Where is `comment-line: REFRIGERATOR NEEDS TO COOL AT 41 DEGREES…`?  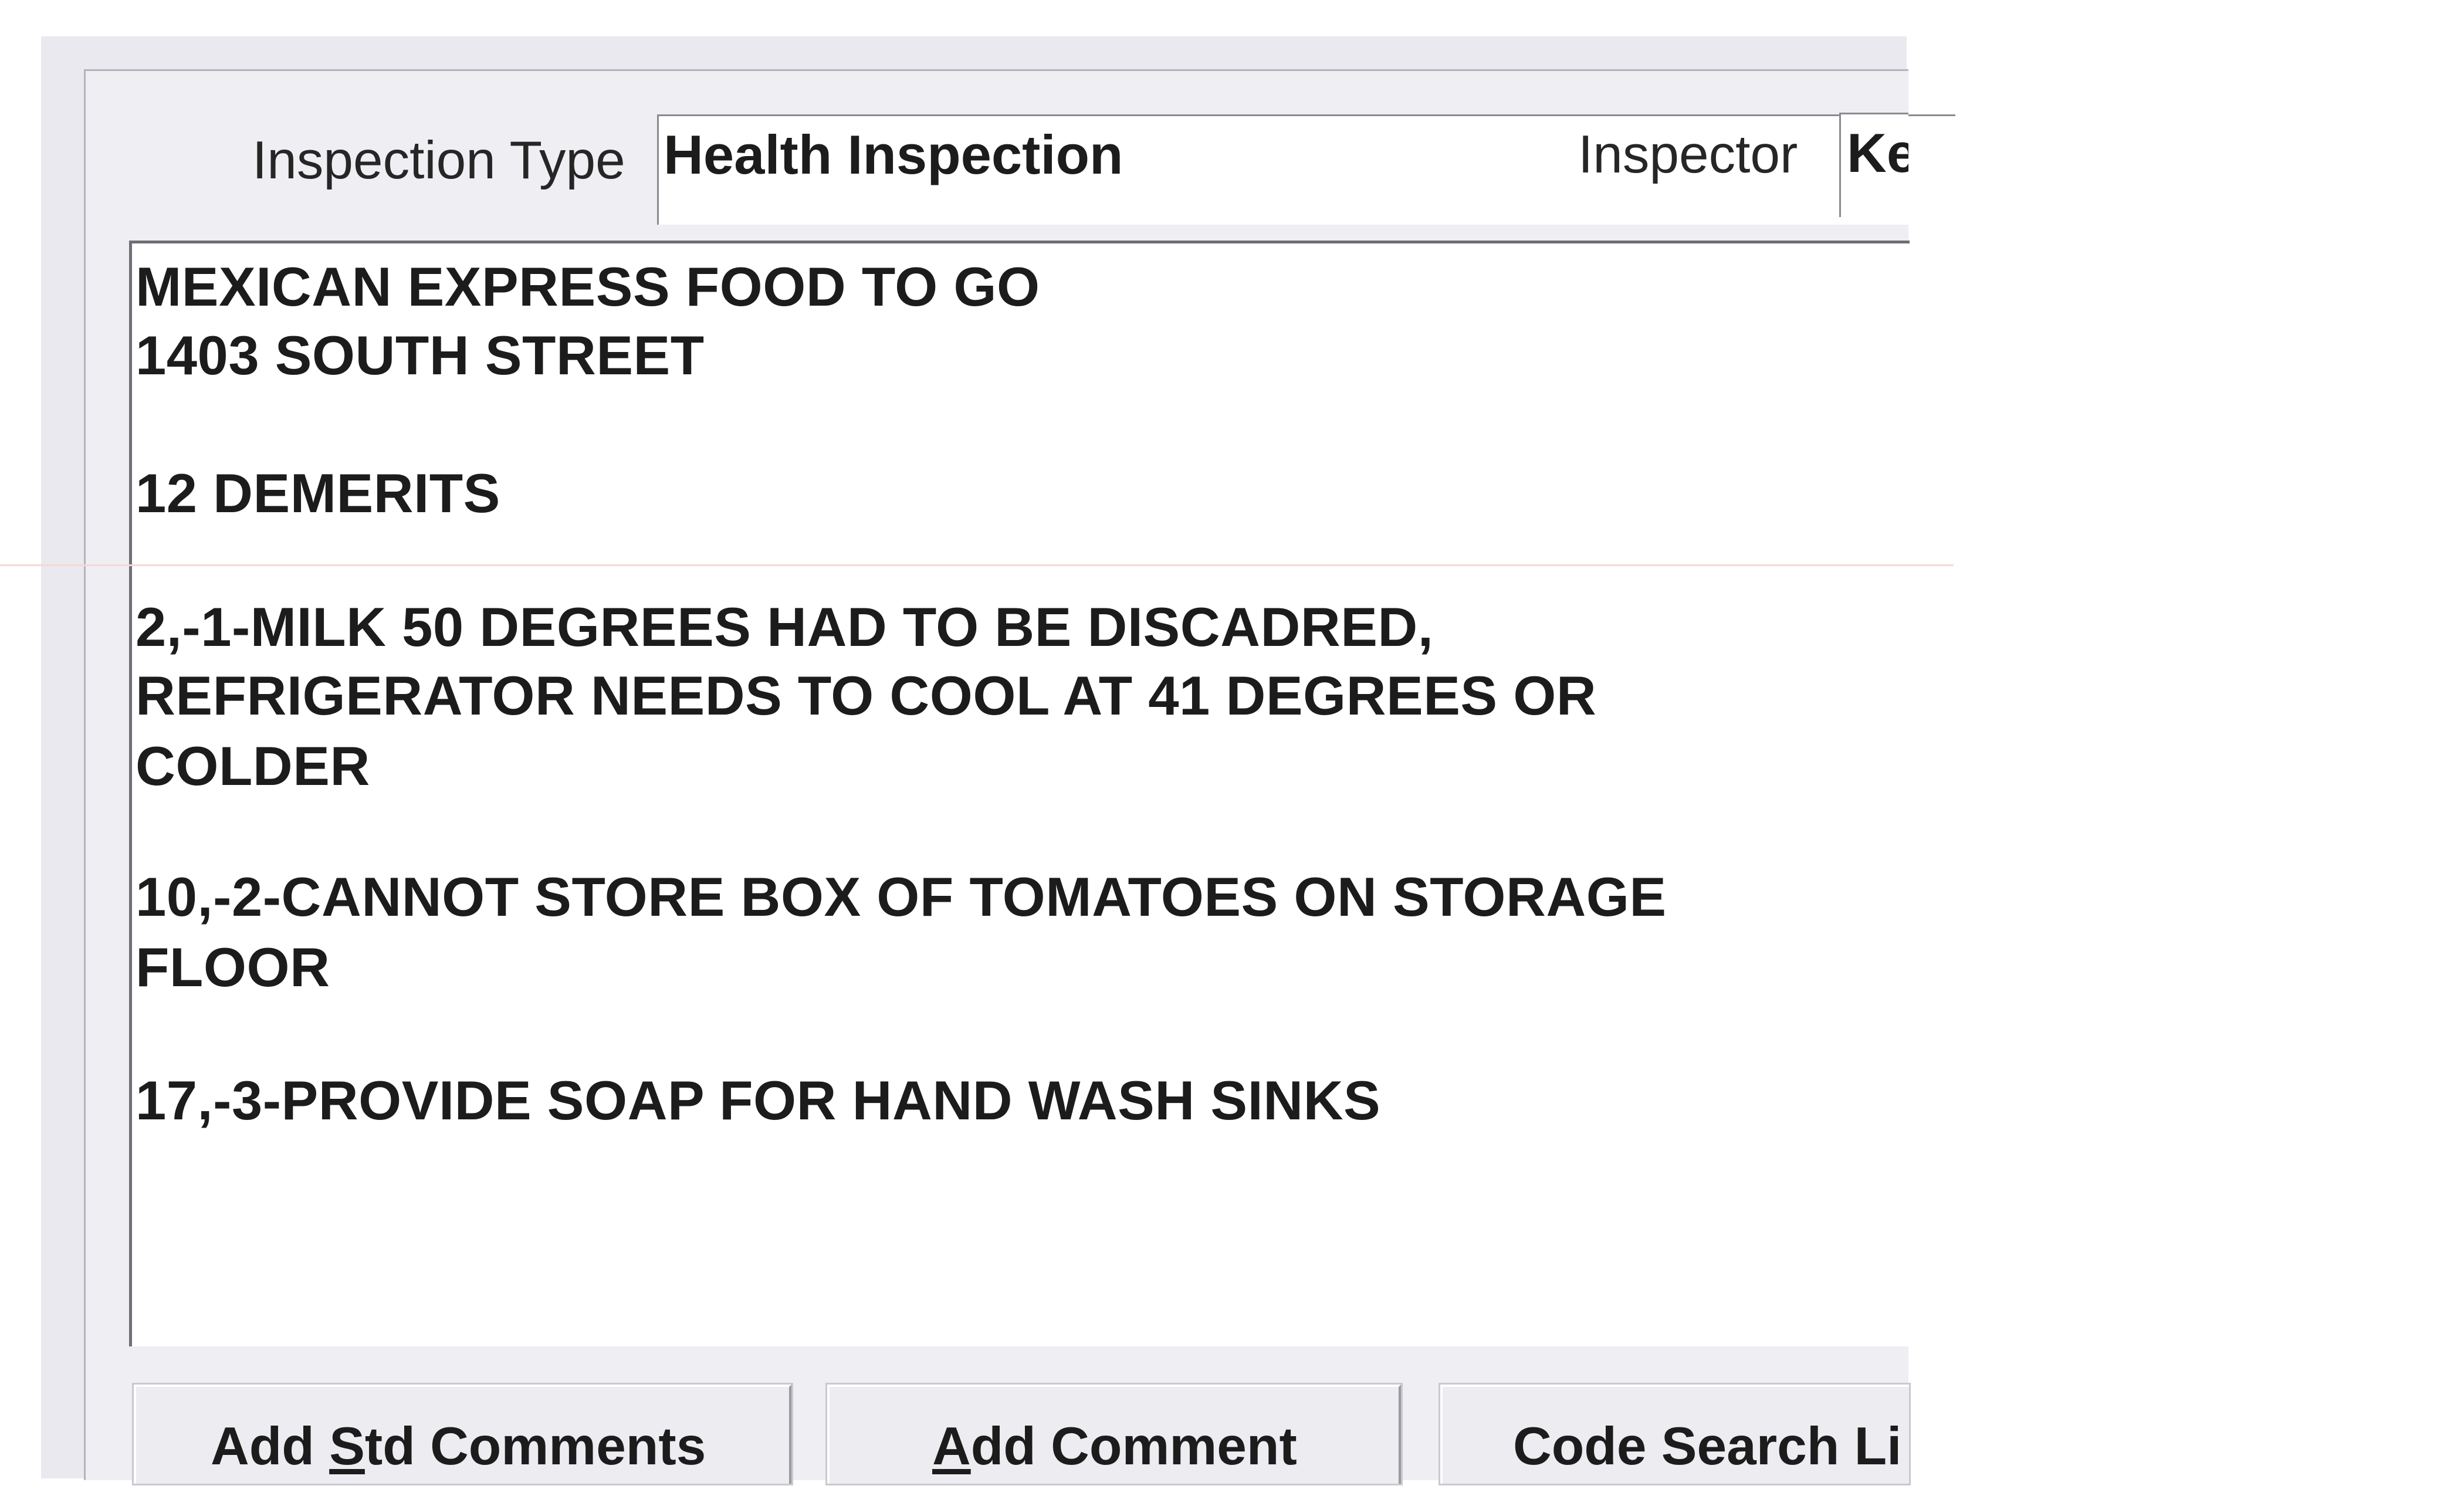
comment-line: REFRIGERATOR NEEDS TO COOL AT 41 DEGREES… is located at coordinates (867, 696).